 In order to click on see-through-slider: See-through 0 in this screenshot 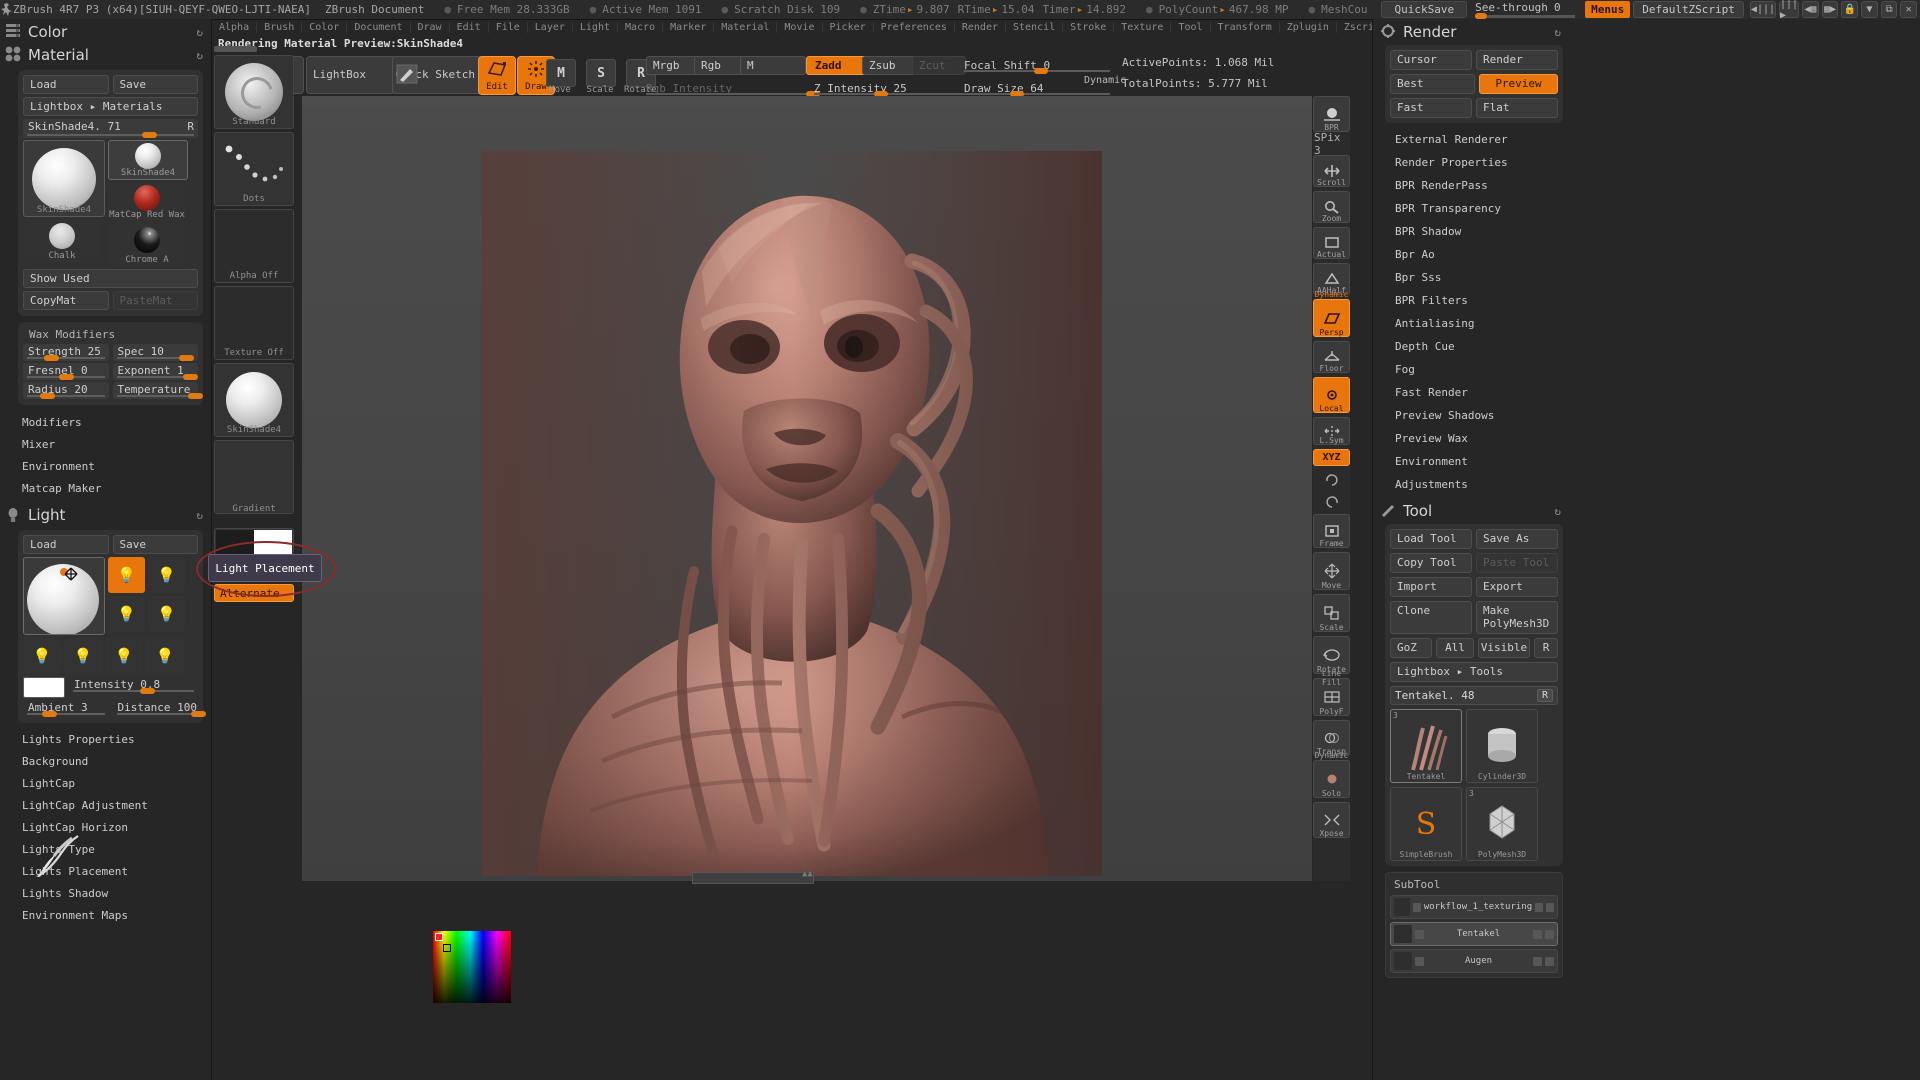, I will do `click(1525, 10)`.